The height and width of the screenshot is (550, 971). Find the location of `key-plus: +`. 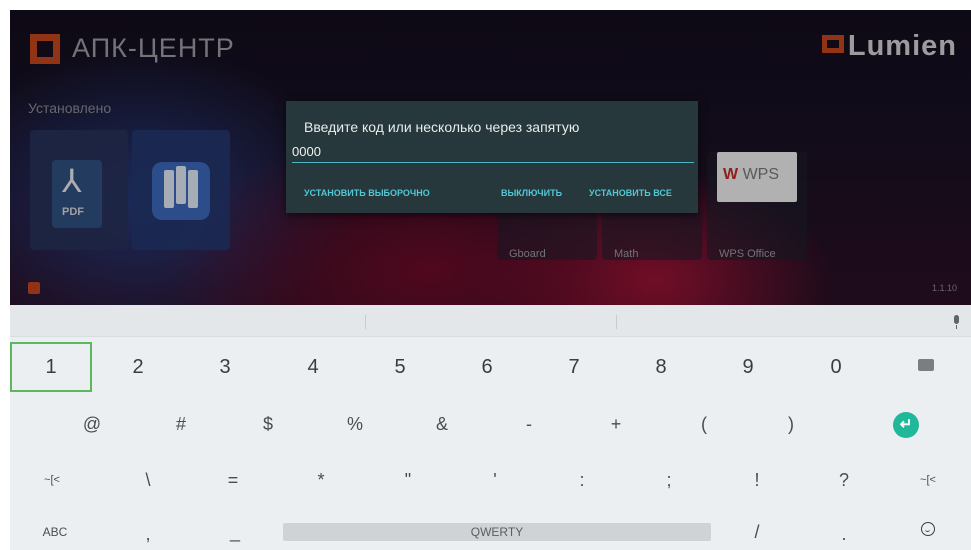

key-plus: + is located at coordinates (616, 424).